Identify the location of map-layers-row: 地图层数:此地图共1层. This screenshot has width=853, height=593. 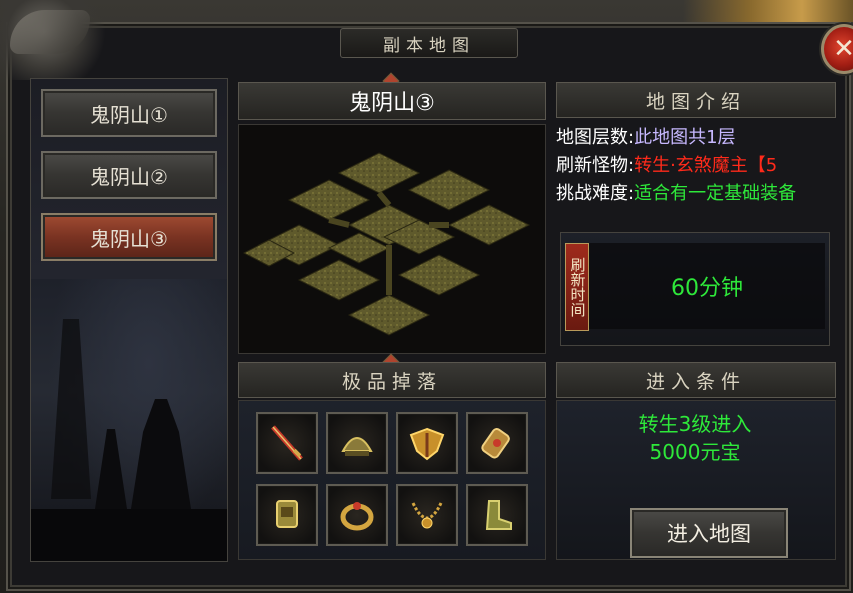
(704, 138).